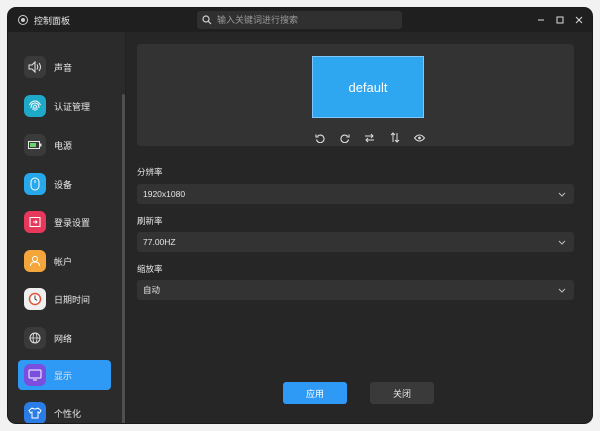  I want to click on refresh-rate-label: 刷新率, so click(150, 221).